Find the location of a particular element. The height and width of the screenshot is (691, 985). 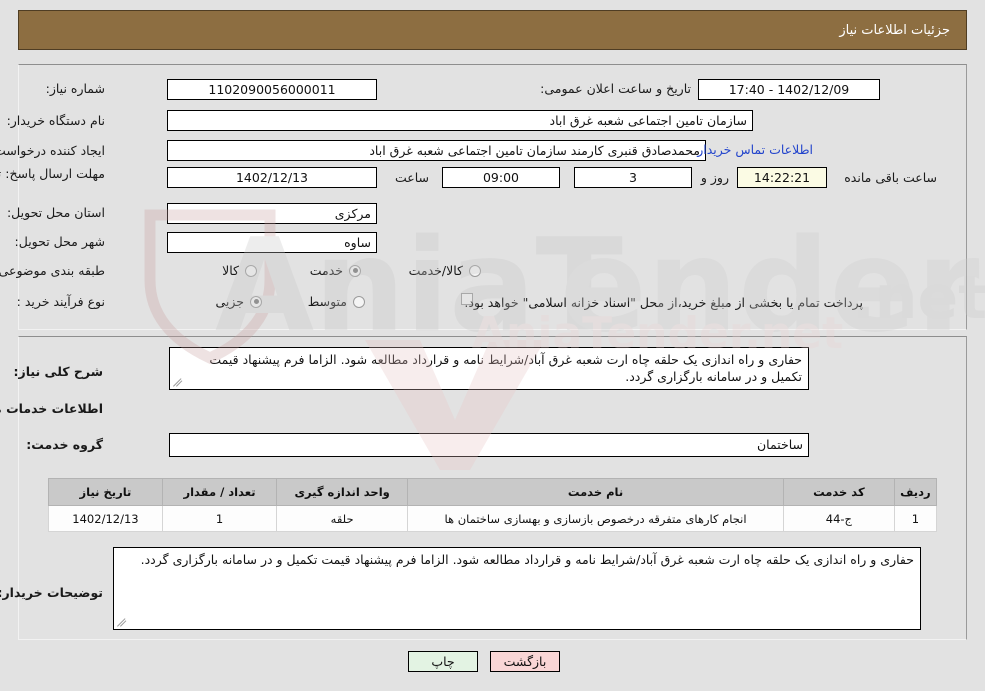

countdown-value: 14:22:21 is located at coordinates (782, 177).